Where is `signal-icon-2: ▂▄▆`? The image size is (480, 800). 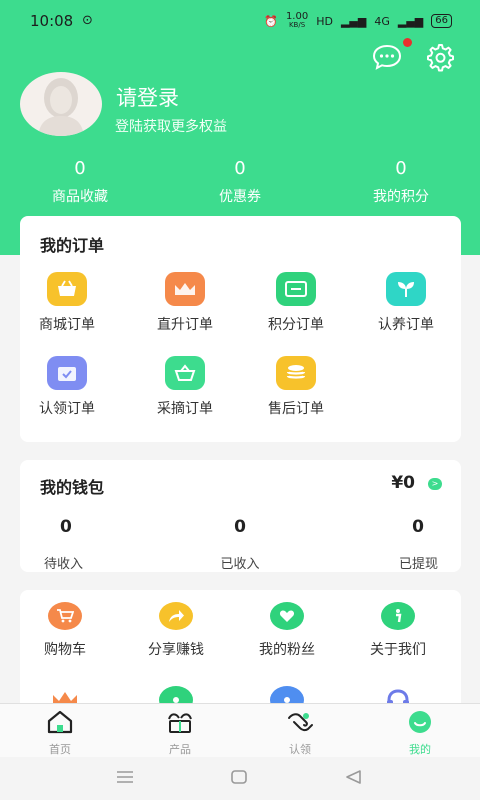 signal-icon-2: ▂▄▆ is located at coordinates (410, 21).